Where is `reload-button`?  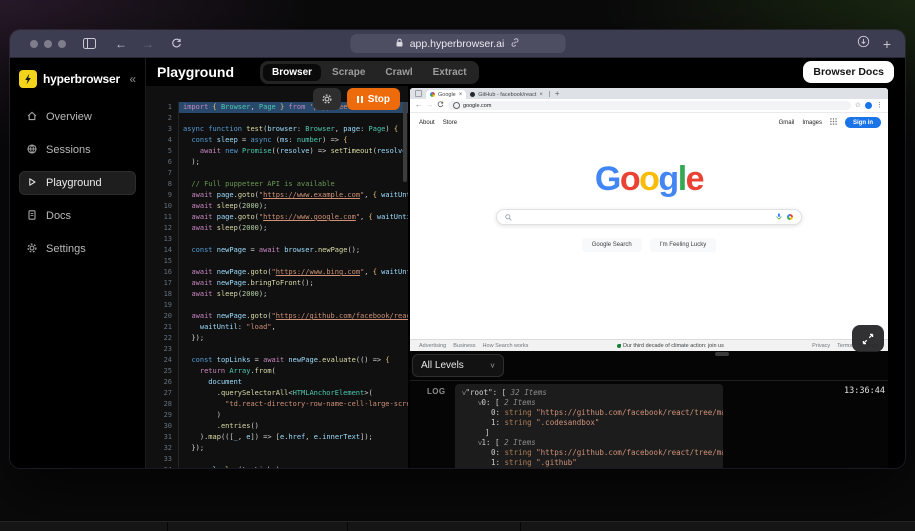
reload-button is located at coordinates (176, 43).